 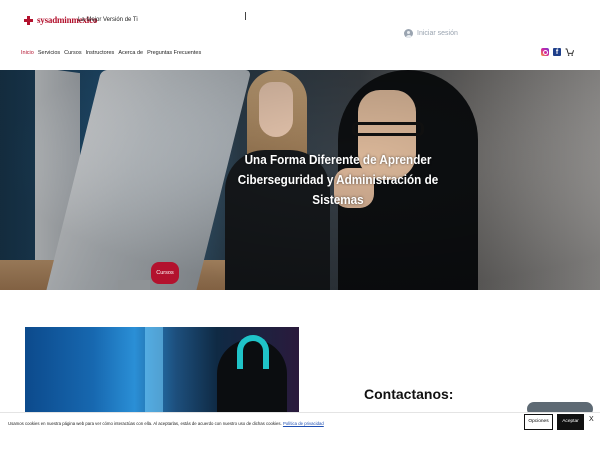 What do you see at coordinates (72, 53) in the screenshot?
I see `nav-item-cursos: Cursos` at bounding box center [72, 53].